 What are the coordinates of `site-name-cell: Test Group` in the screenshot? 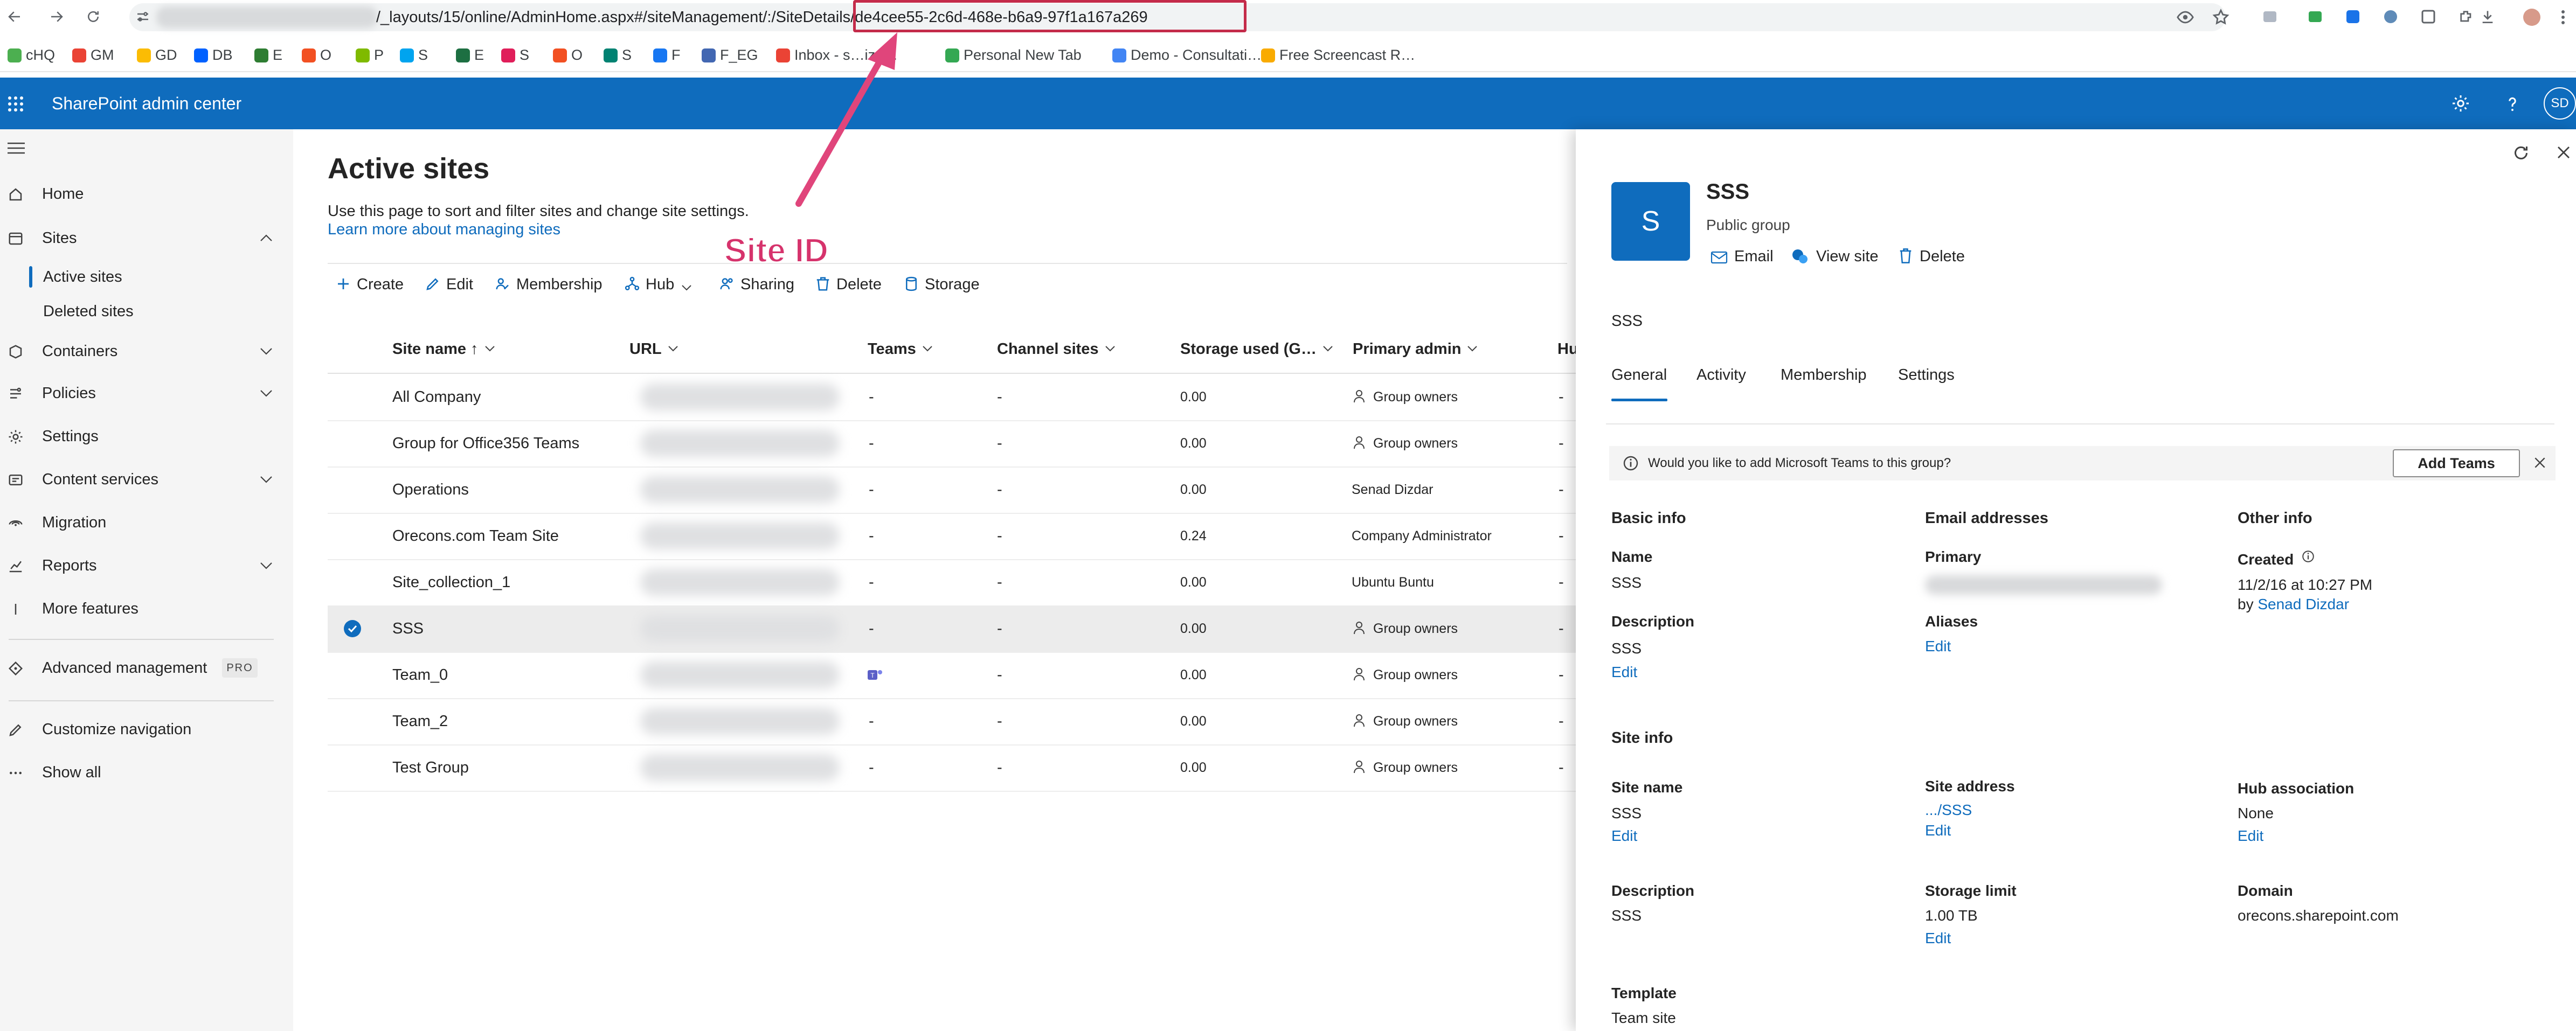 It's located at (431, 768).